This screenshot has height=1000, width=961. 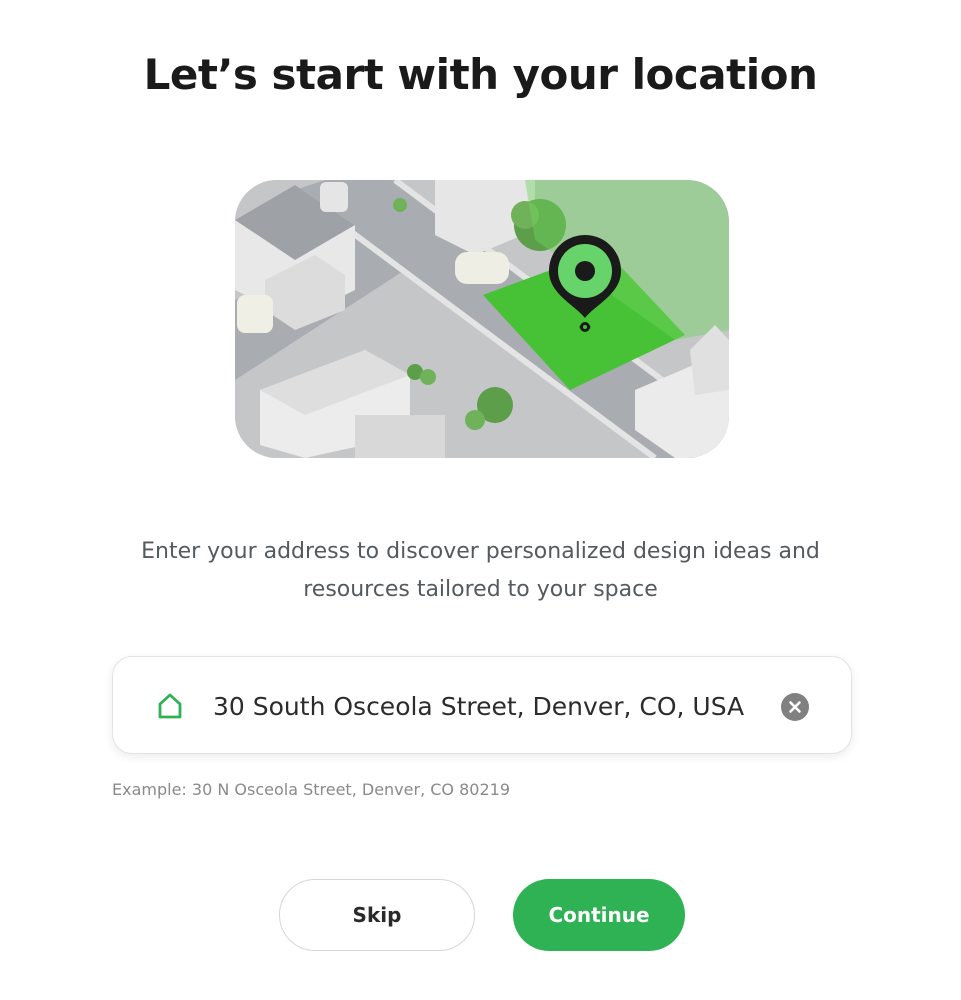 What do you see at coordinates (377, 915) in the screenshot?
I see `skip-button: Skip` at bounding box center [377, 915].